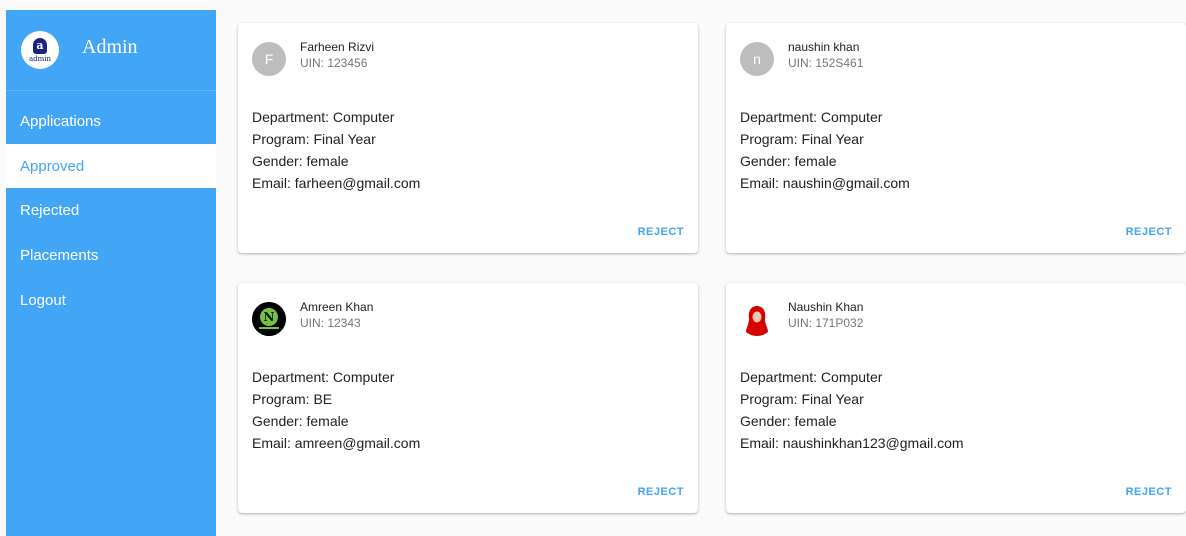  I want to click on profile-photo-icon: N, so click(269, 319).